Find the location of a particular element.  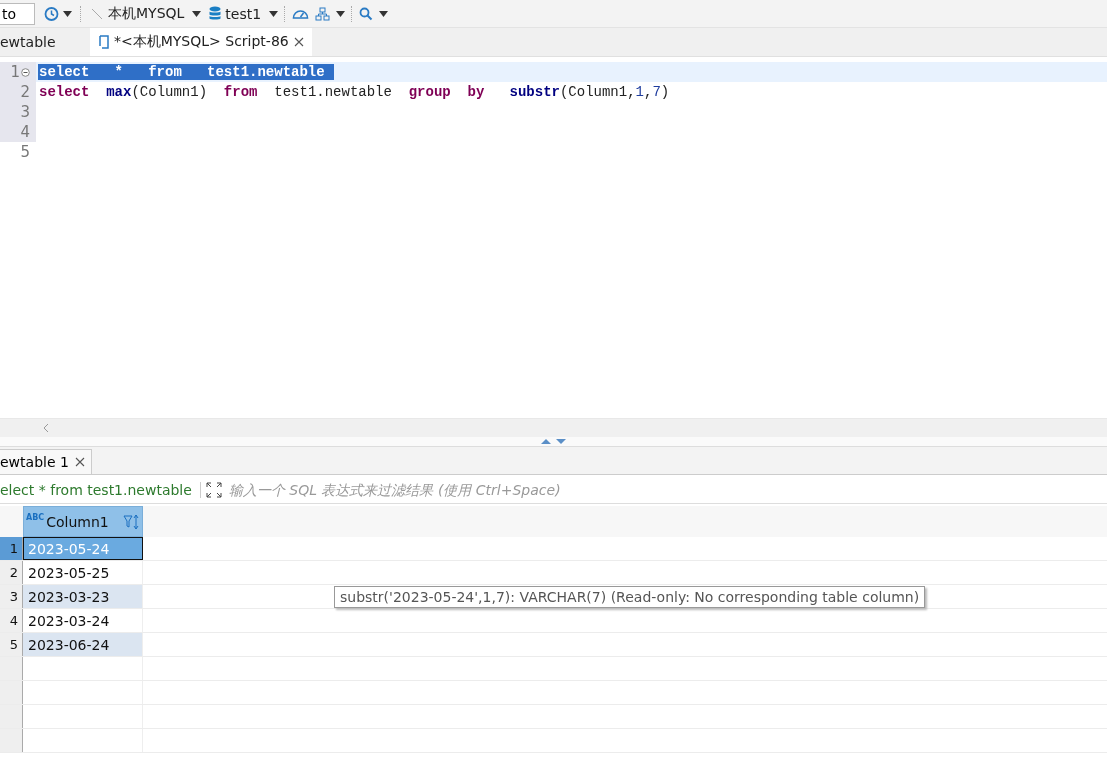

history-icon is located at coordinates (51, 13).